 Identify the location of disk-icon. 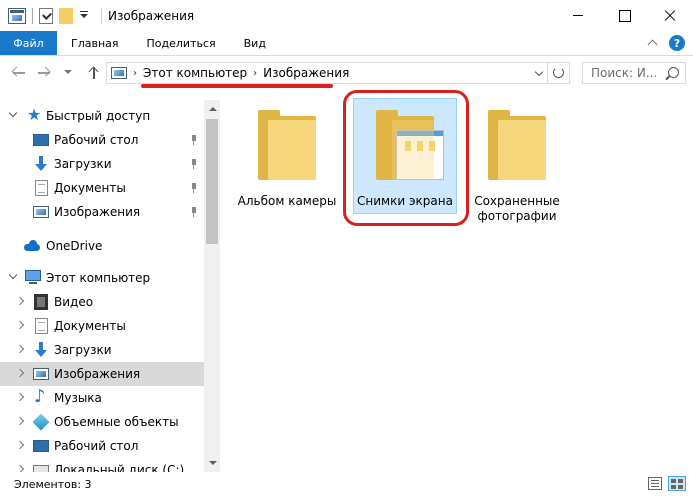
(41, 468).